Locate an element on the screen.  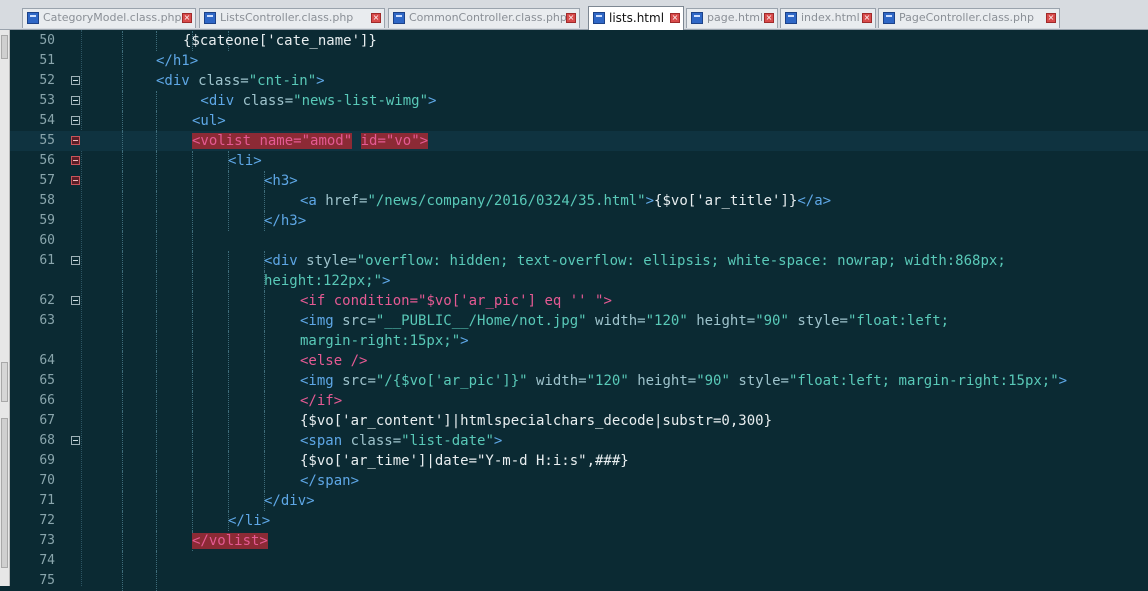
code-text: {$cateone['cate_name']} is located at coordinates (280, 41).